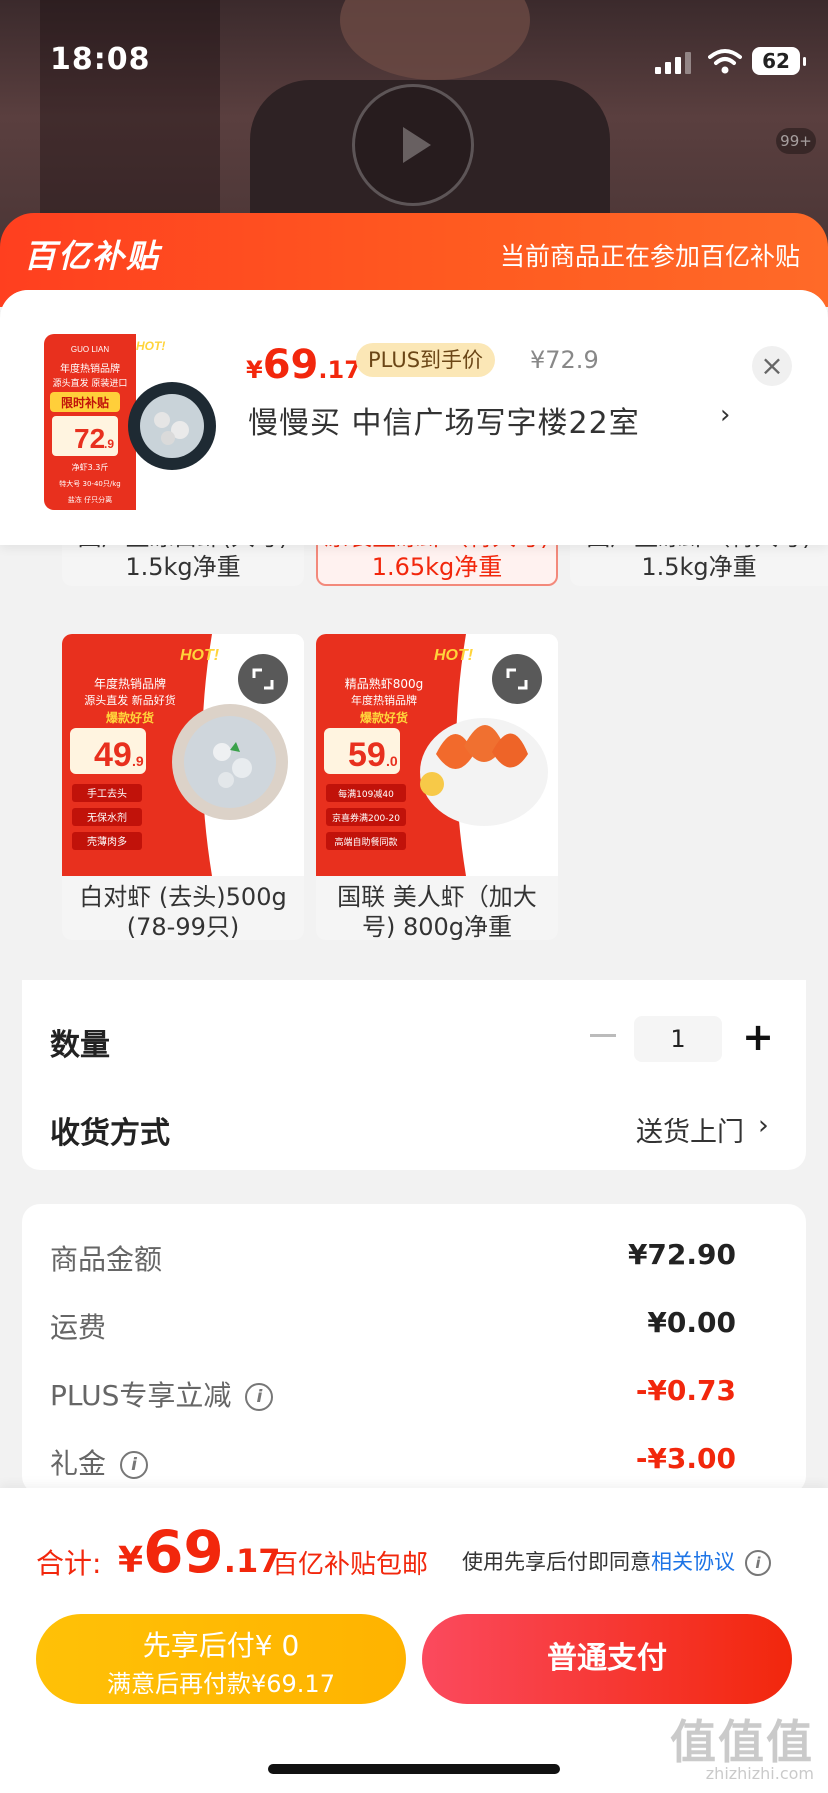 This screenshot has width=828, height=1793. Describe the element at coordinates (130, 700) in the screenshot. I see `svg-text: 源头直发 新品好货` at that location.